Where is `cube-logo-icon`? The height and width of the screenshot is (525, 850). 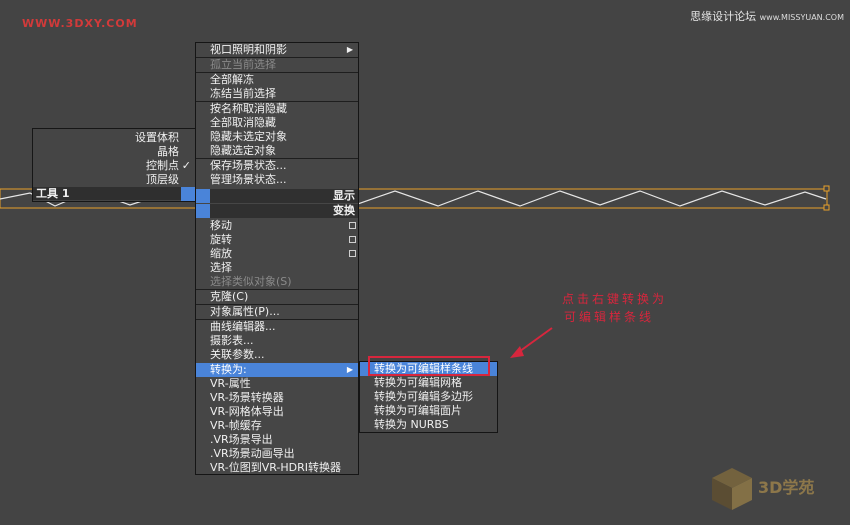 cube-logo-icon is located at coordinates (732, 489).